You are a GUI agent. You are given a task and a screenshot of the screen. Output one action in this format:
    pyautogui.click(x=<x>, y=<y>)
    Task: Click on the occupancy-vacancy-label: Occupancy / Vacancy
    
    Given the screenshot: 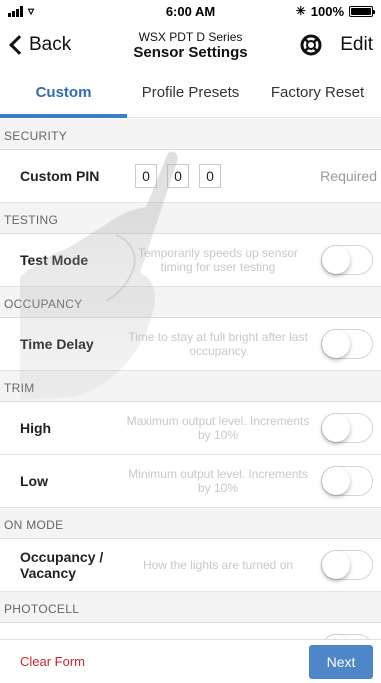 What is the action you would take?
    pyautogui.click(x=62, y=565)
    